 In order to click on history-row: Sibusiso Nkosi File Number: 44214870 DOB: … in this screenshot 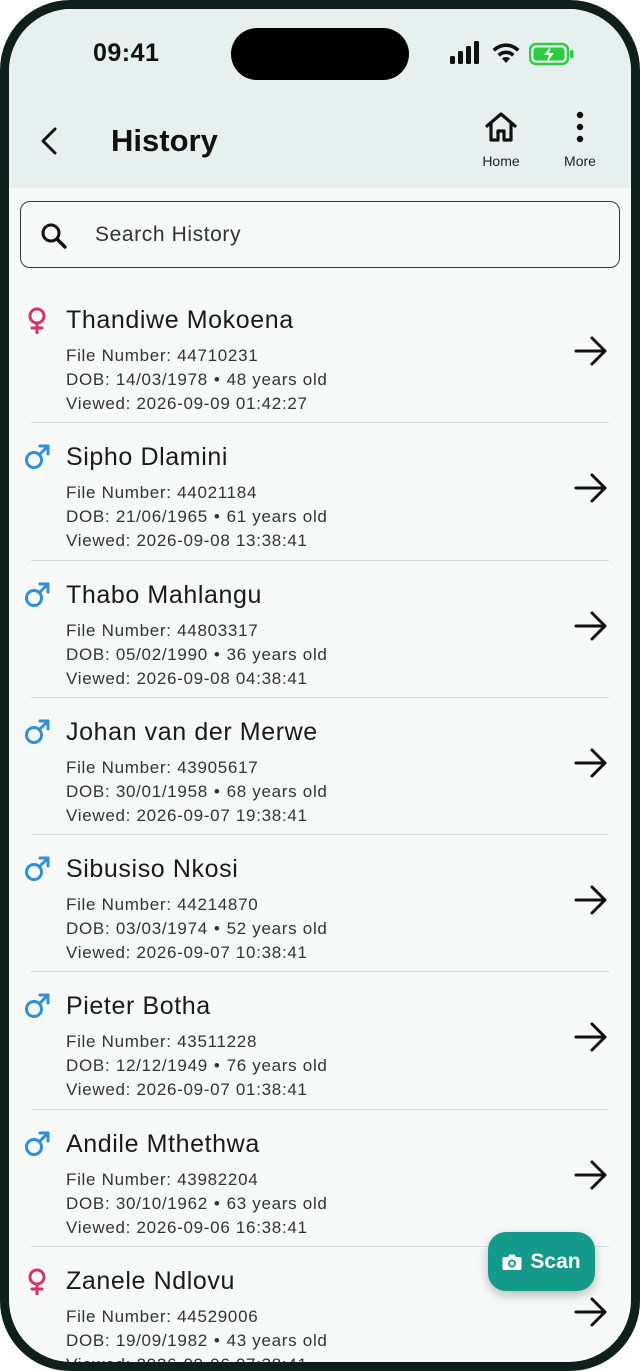, I will do `click(317, 904)`.